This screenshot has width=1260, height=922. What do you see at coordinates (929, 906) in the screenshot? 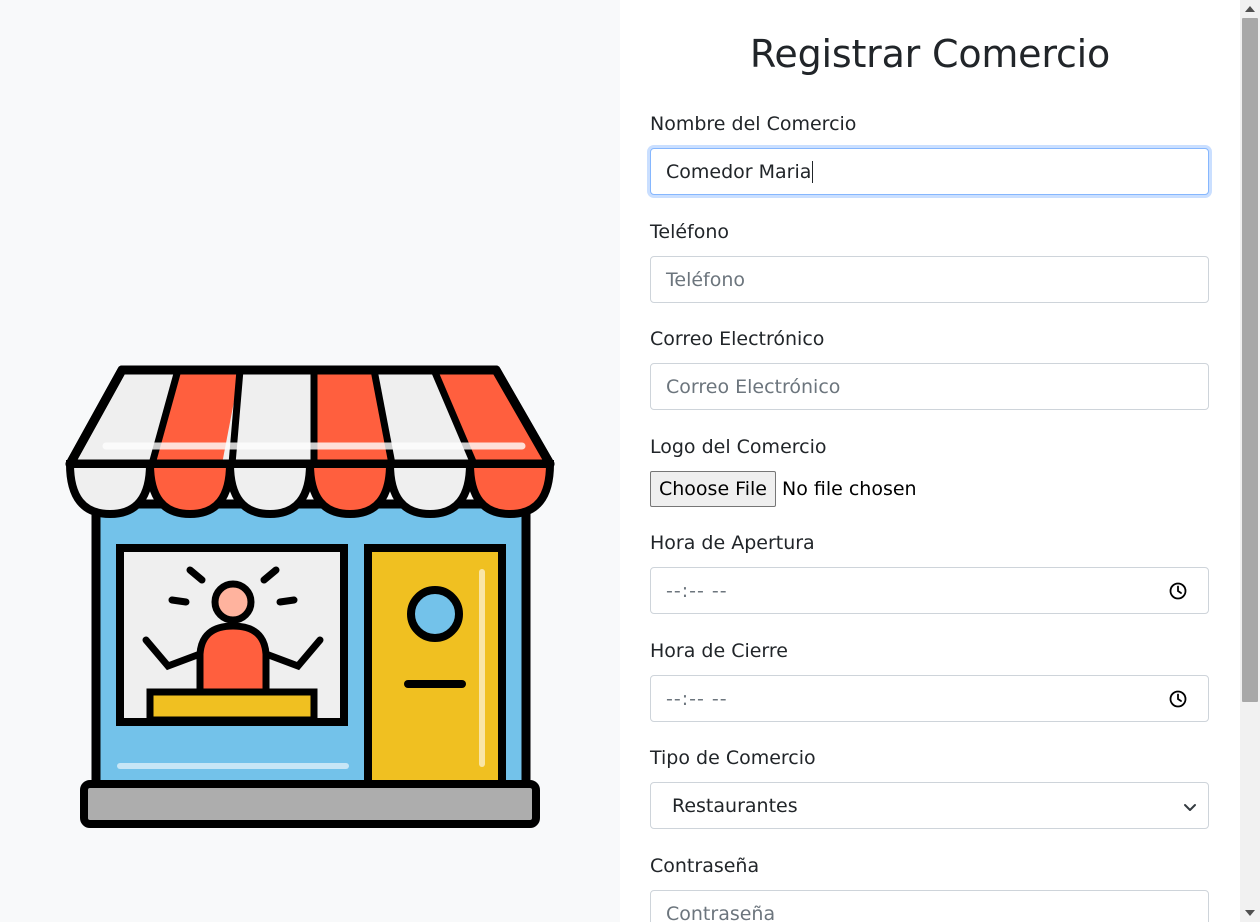
I see `password-input: Contraseña` at bounding box center [929, 906].